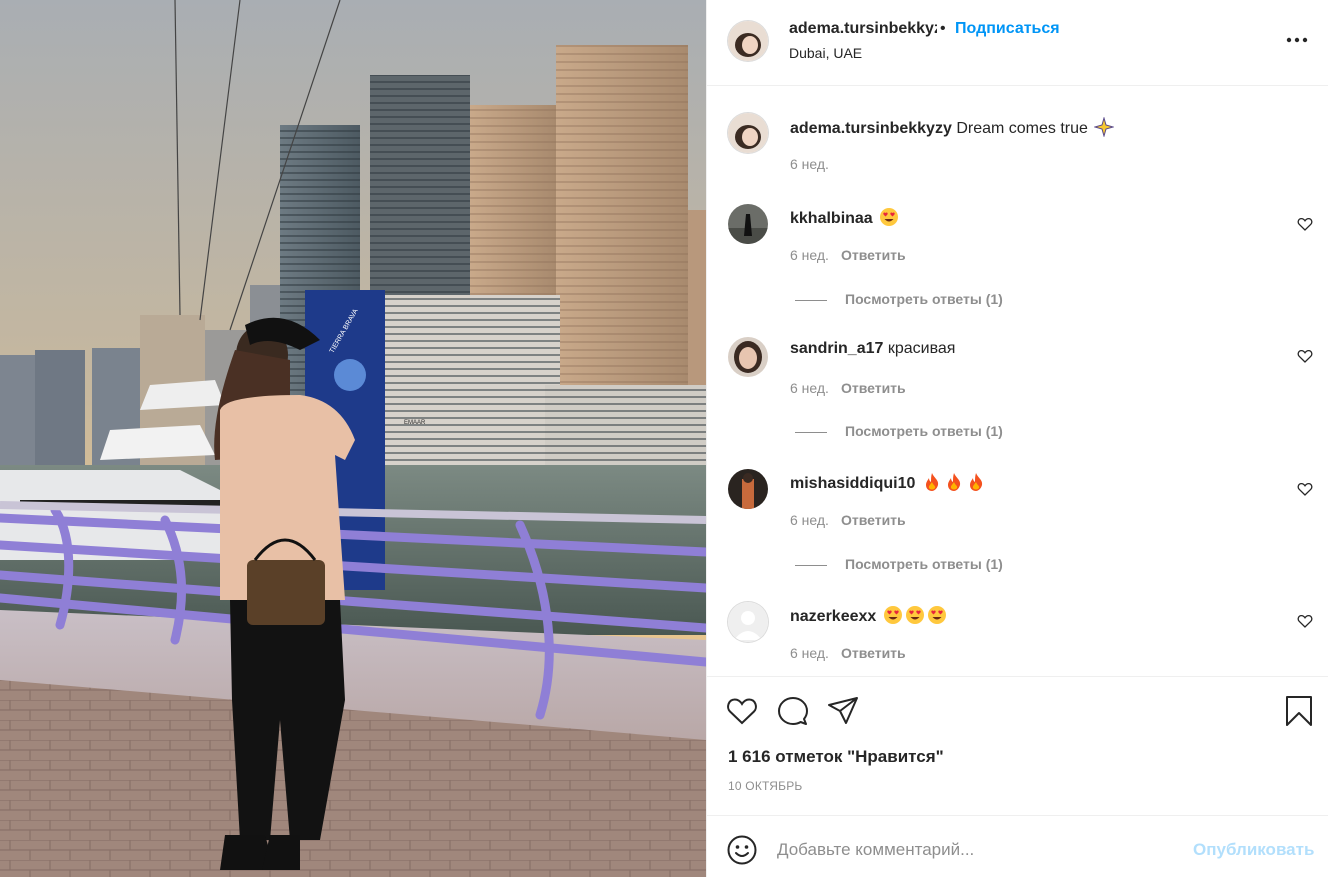 This screenshot has width=1328, height=877. I want to click on comment-username: mishasiddiqui10, so click(852, 483).